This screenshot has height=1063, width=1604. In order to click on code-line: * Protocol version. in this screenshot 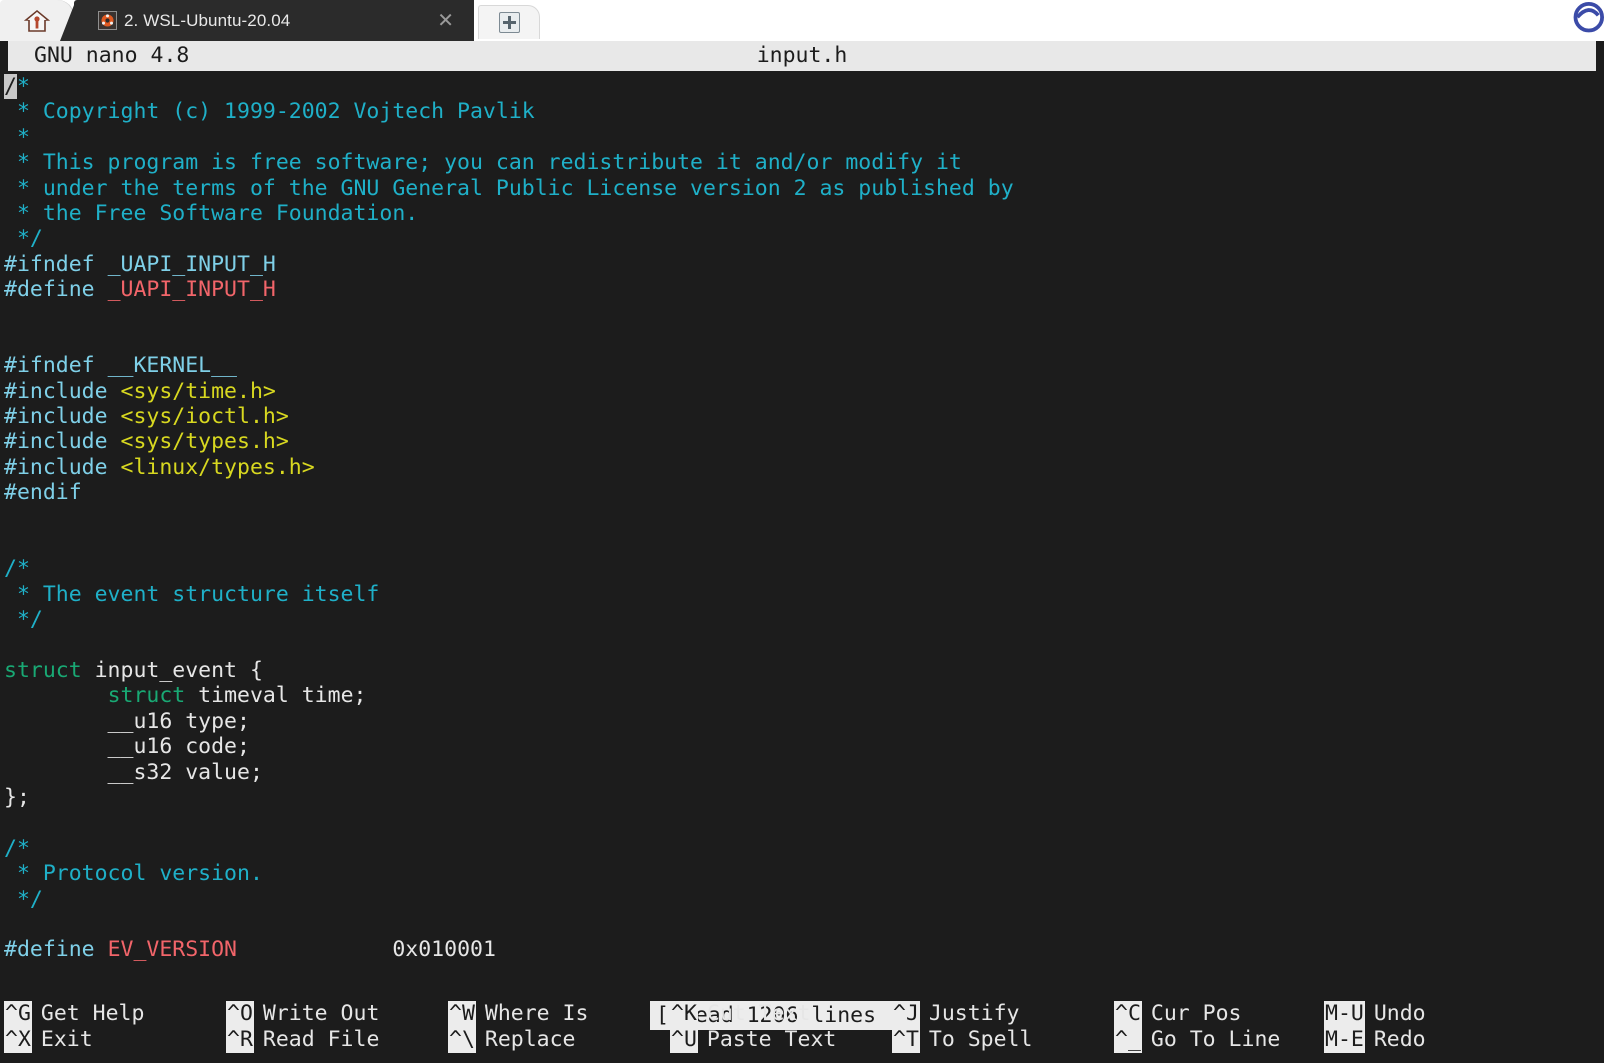, I will do `click(804, 873)`.